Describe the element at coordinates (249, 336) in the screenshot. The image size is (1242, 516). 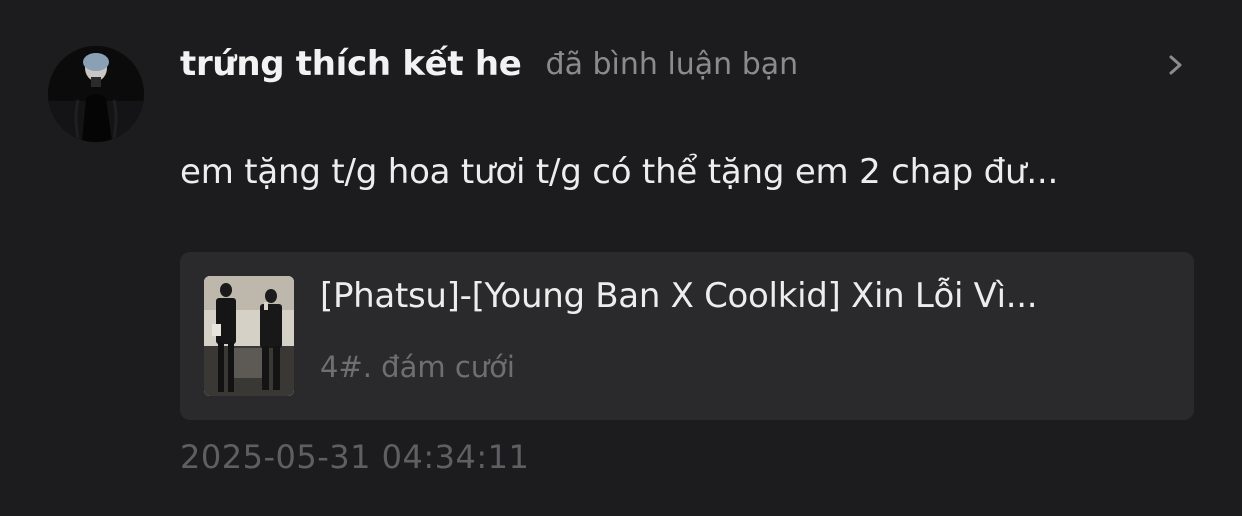
I see `comic-cover-image` at that location.